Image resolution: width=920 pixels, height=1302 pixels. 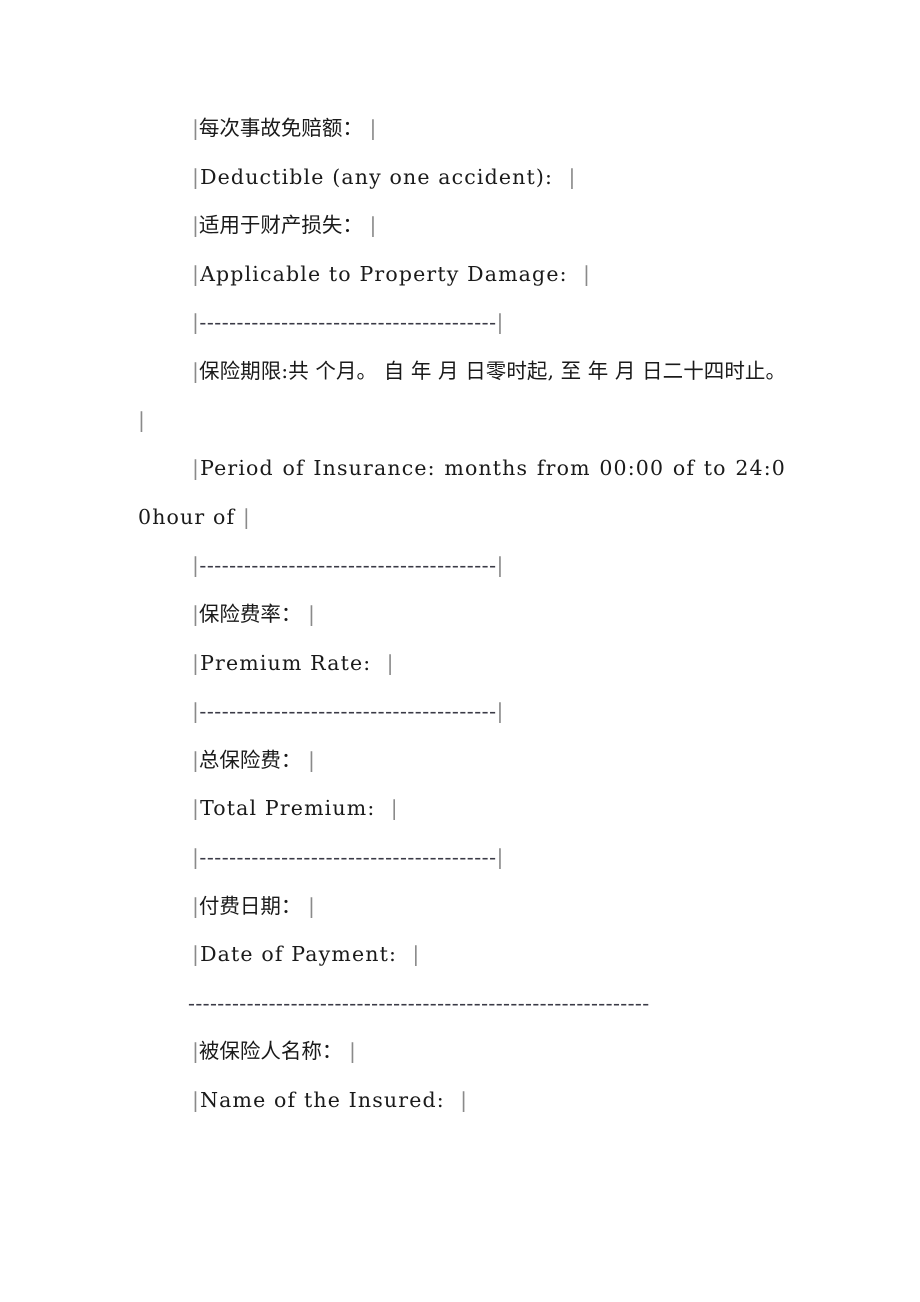 I want to click on line-applicable-property-damage-en: |Applicable to Property Damage: |, so click(x=392, y=273).